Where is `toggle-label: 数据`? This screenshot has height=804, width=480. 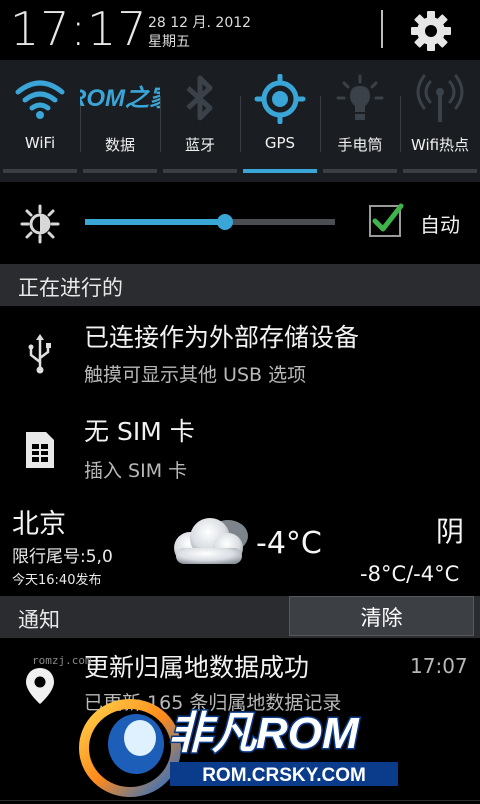 toggle-label: 数据 is located at coordinates (119, 145).